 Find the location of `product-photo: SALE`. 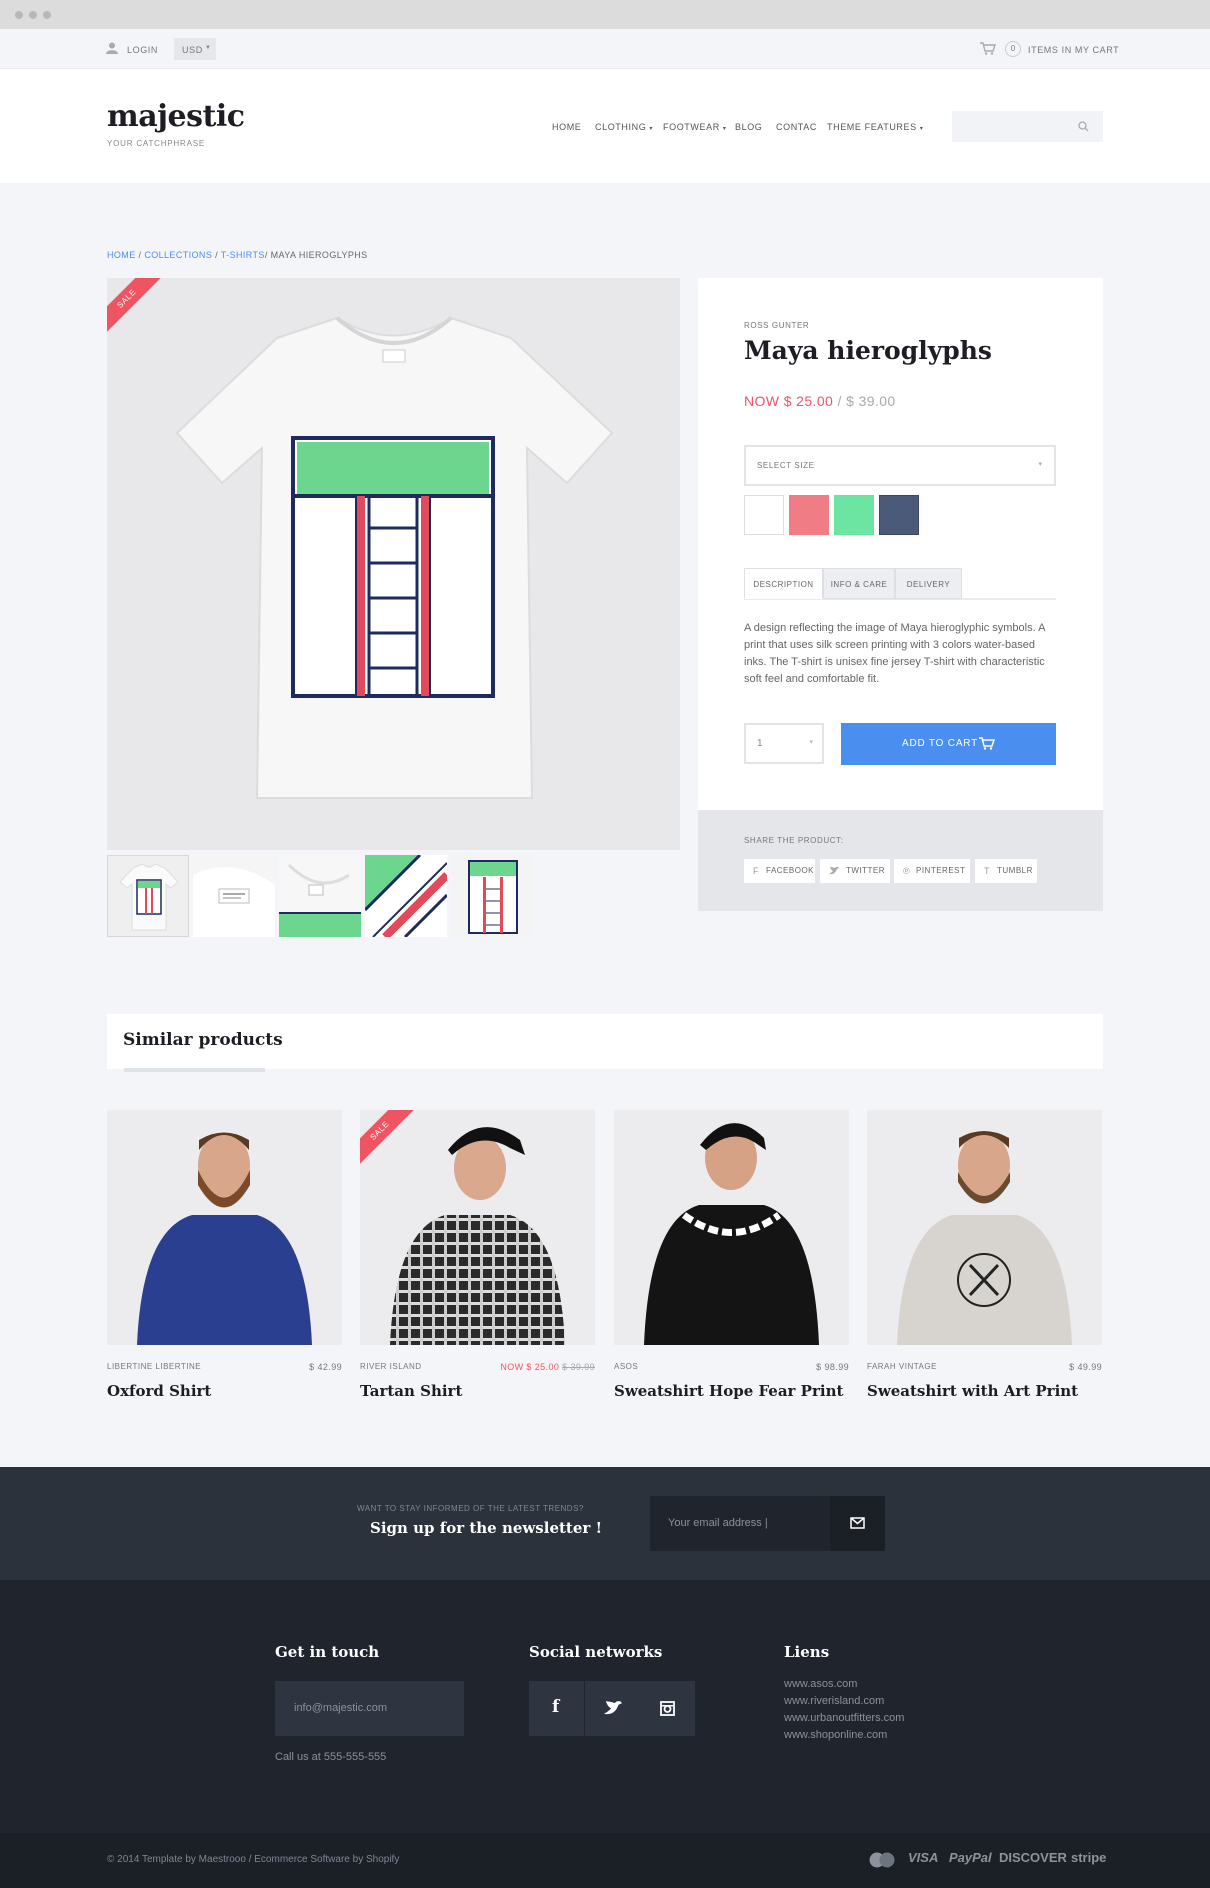

product-photo: SALE is located at coordinates (477, 1227).